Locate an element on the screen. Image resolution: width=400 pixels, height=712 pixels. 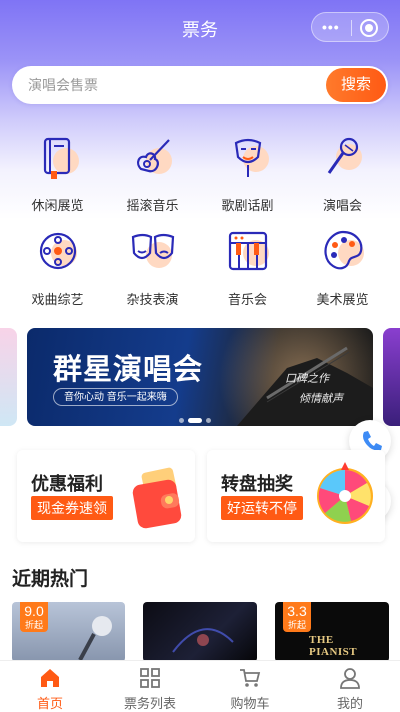
tab-label: 首页 is located at coordinates (49, 703).